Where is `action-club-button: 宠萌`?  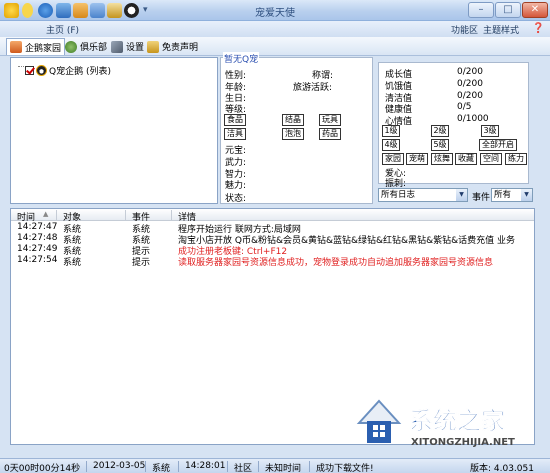
action-club-button: 宠萌 is located at coordinates (417, 159).